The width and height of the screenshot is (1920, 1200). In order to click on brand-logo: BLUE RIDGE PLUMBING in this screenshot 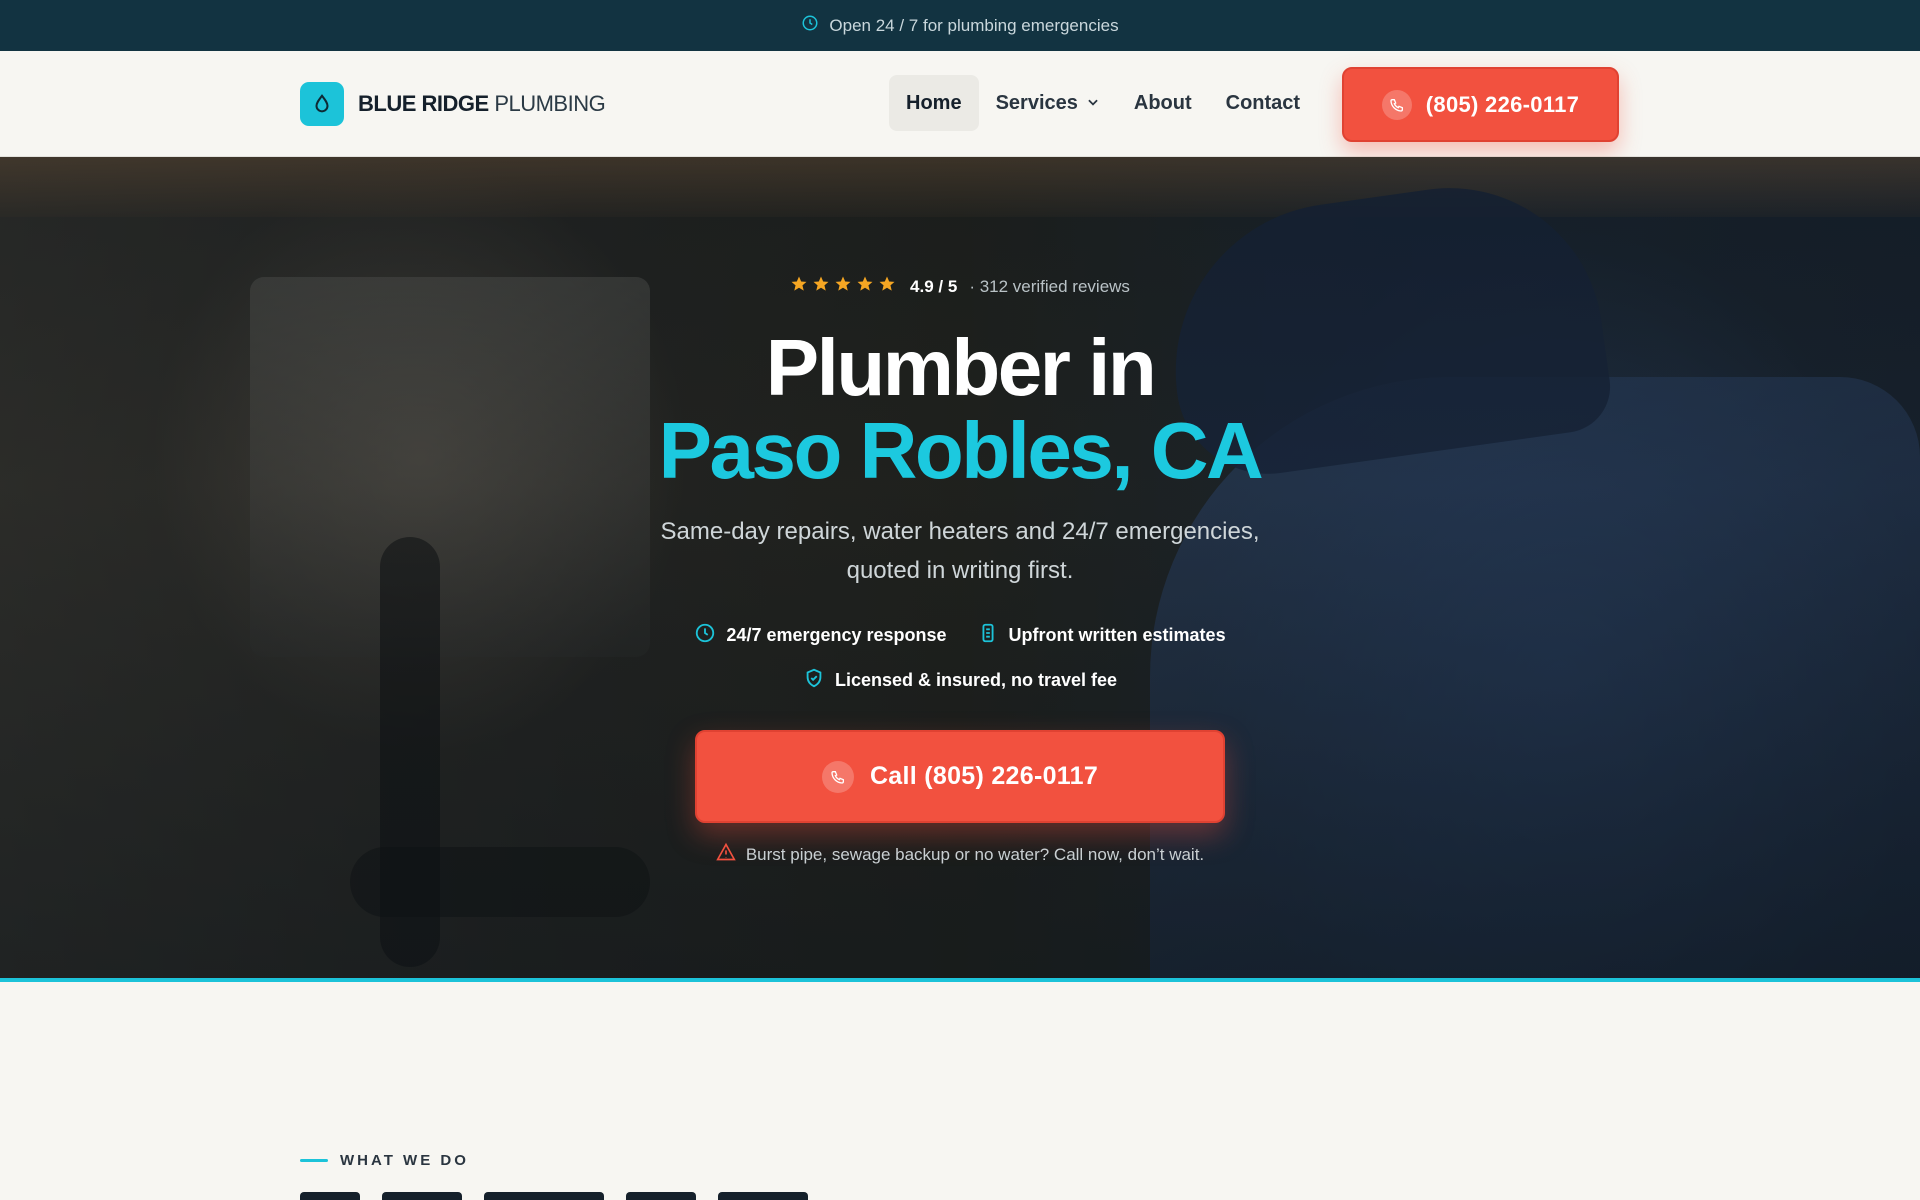, I will do `click(453, 104)`.